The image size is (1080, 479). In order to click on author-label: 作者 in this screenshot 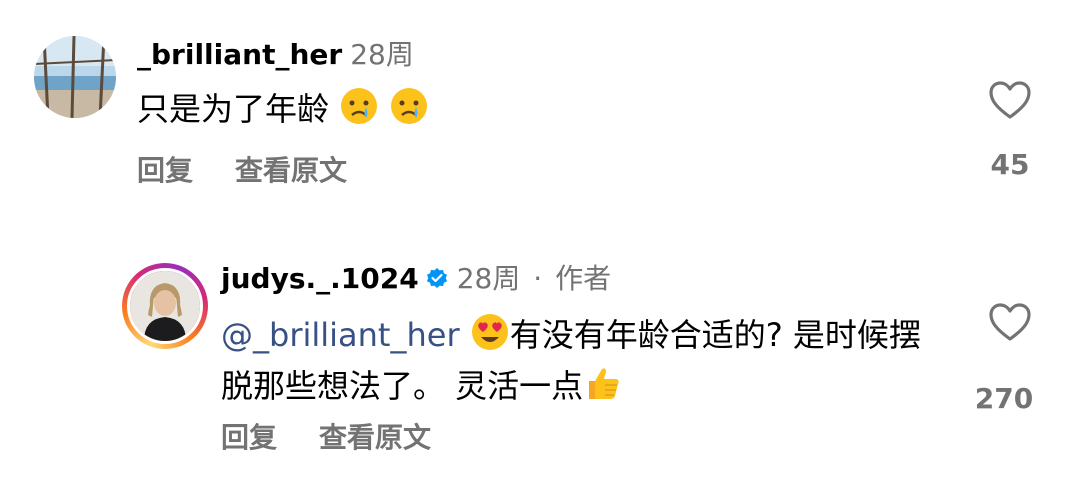, I will do `click(583, 278)`.